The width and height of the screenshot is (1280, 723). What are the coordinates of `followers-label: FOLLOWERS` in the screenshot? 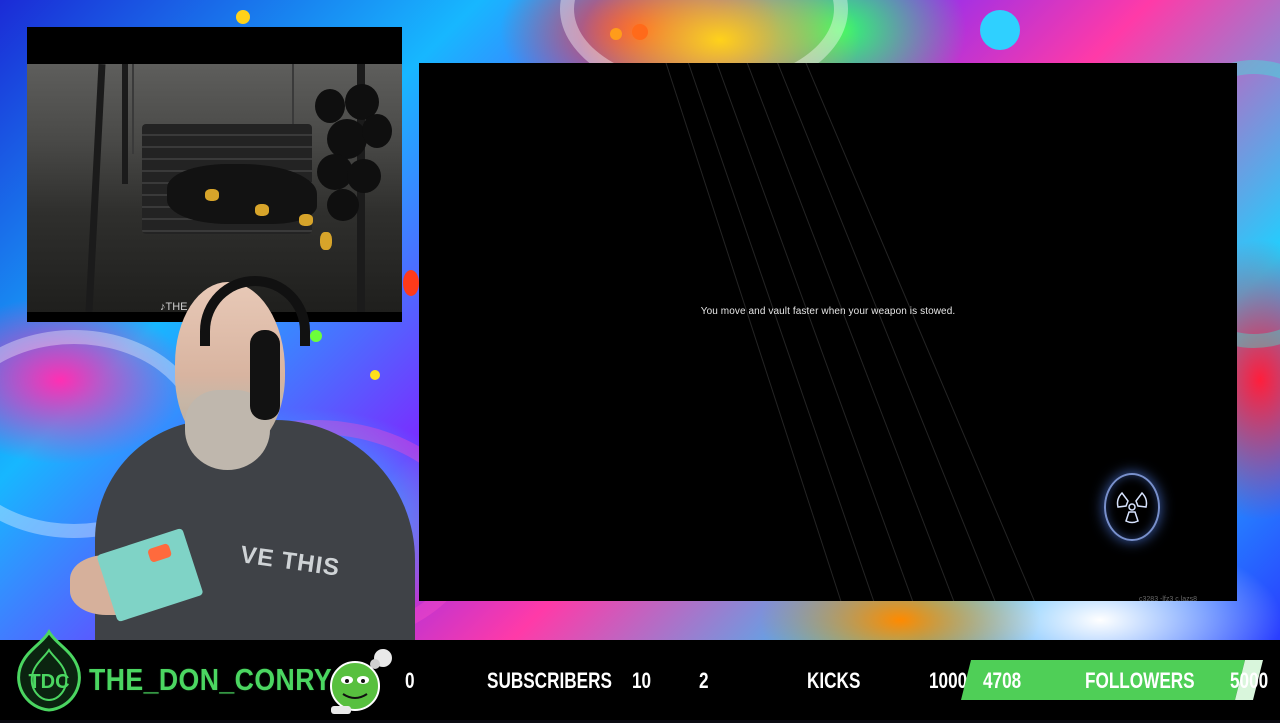 It's located at (1140, 680).